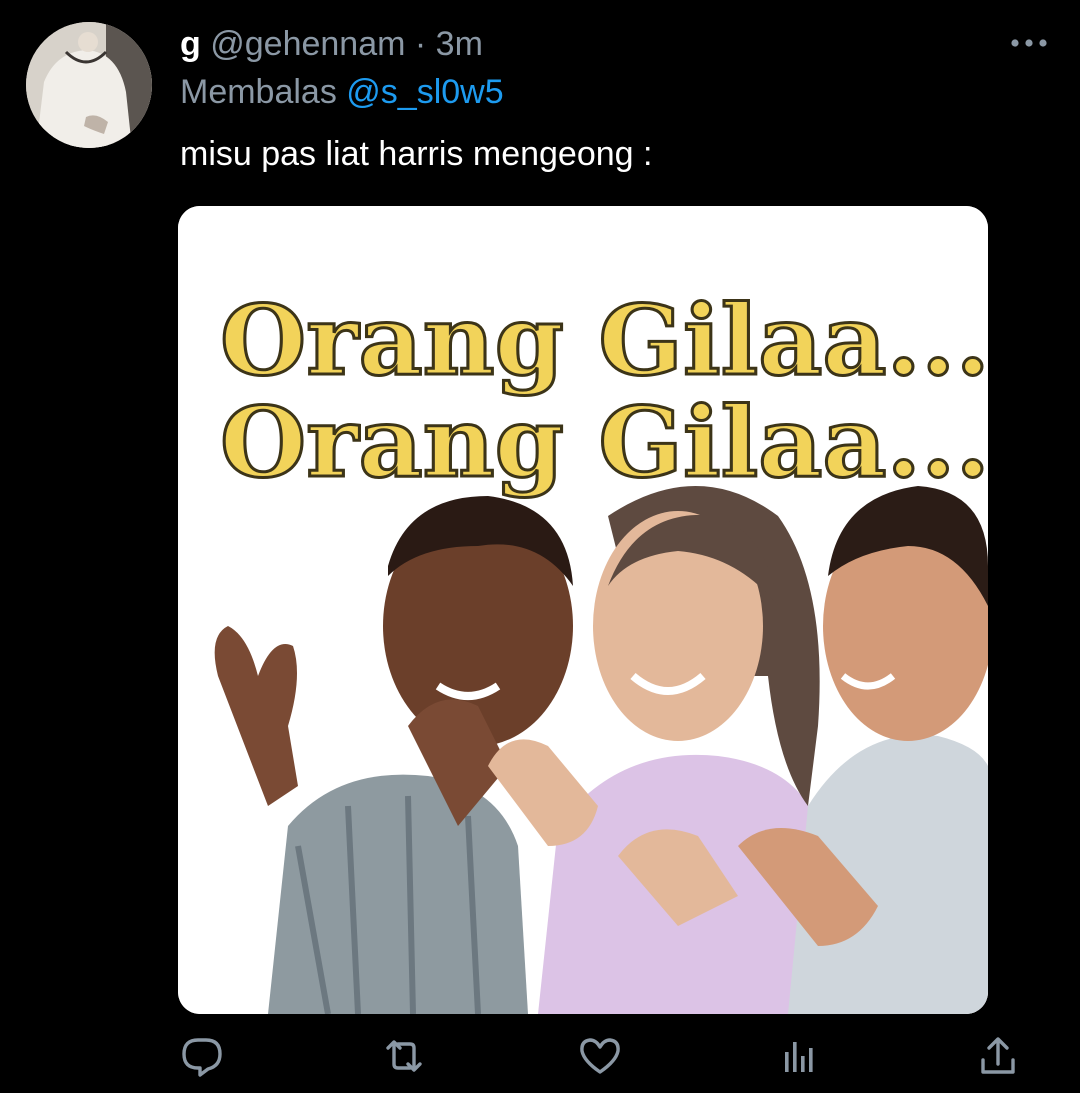 The width and height of the screenshot is (1080, 1093). What do you see at coordinates (416, 154) in the screenshot?
I see `tweet-text: misu pas liat harris mengeong :` at bounding box center [416, 154].